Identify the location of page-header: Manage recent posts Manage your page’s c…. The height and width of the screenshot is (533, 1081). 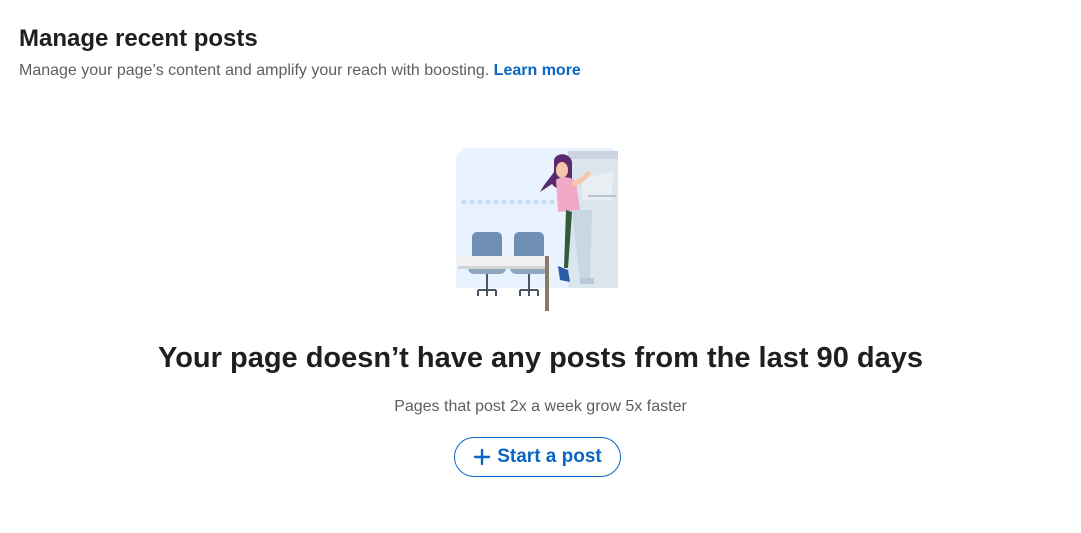
(300, 53).